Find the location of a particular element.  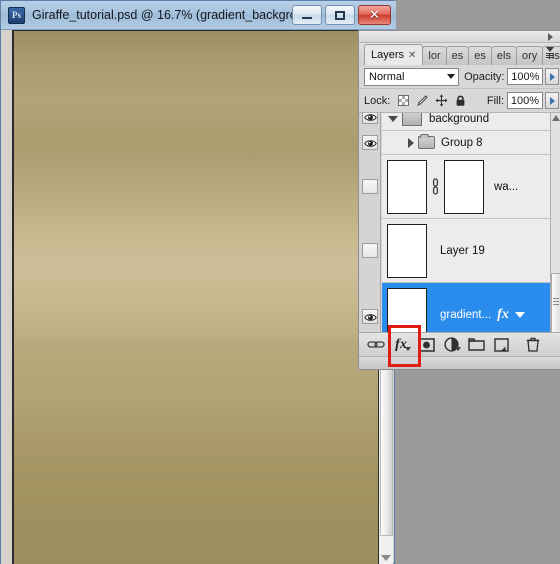

document-left-gutter is located at coordinates (6, 297).